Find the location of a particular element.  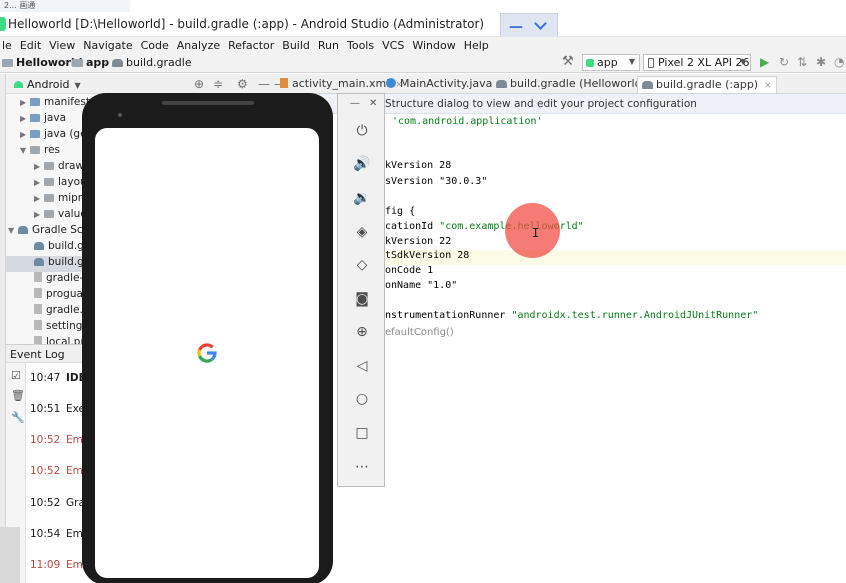

tab-activity-main-xml: activity_main.xml × is located at coordinates (341, 83).